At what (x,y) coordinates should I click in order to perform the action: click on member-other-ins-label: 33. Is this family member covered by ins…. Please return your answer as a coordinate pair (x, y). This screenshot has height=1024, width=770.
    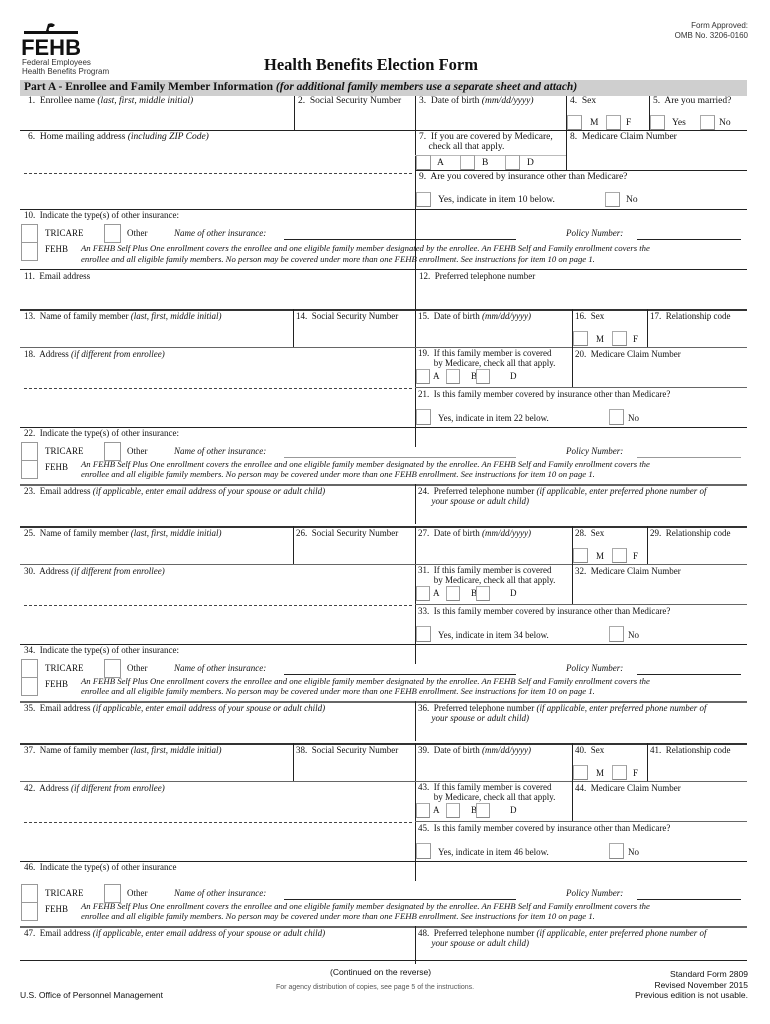
    Looking at the image, I should click on (544, 611).